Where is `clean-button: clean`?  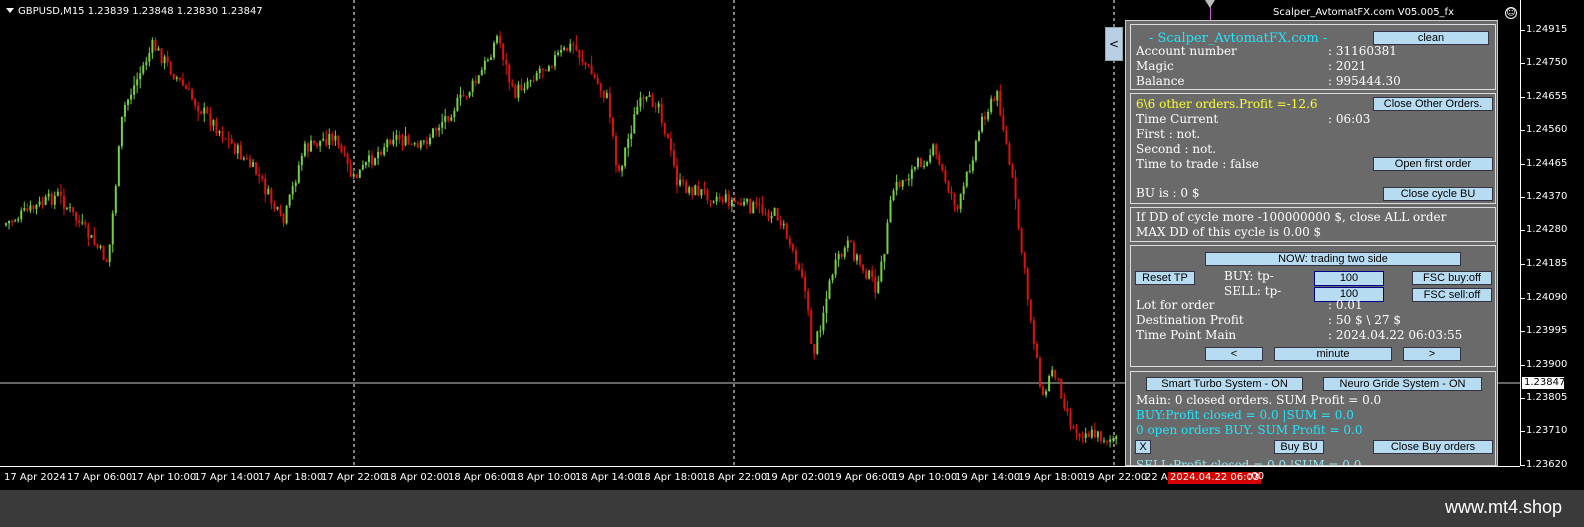 clean-button: clean is located at coordinates (1431, 38).